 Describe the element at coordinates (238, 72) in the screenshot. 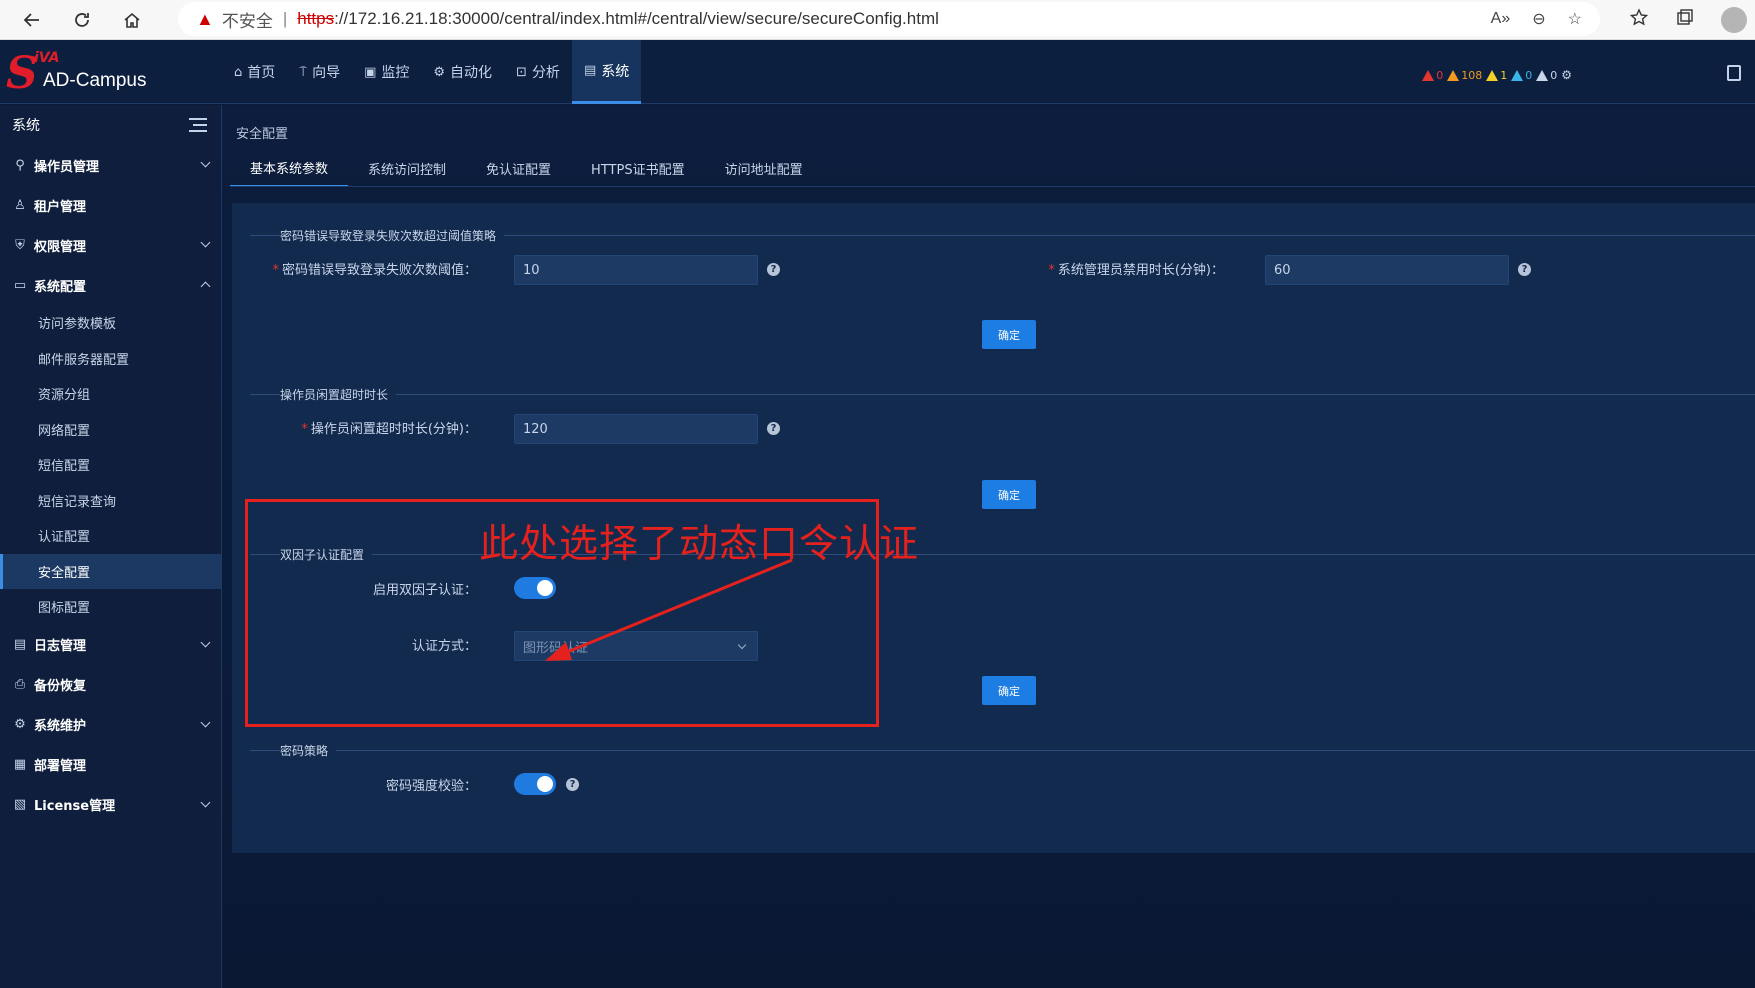

I see `home-icon: ⌂` at that location.